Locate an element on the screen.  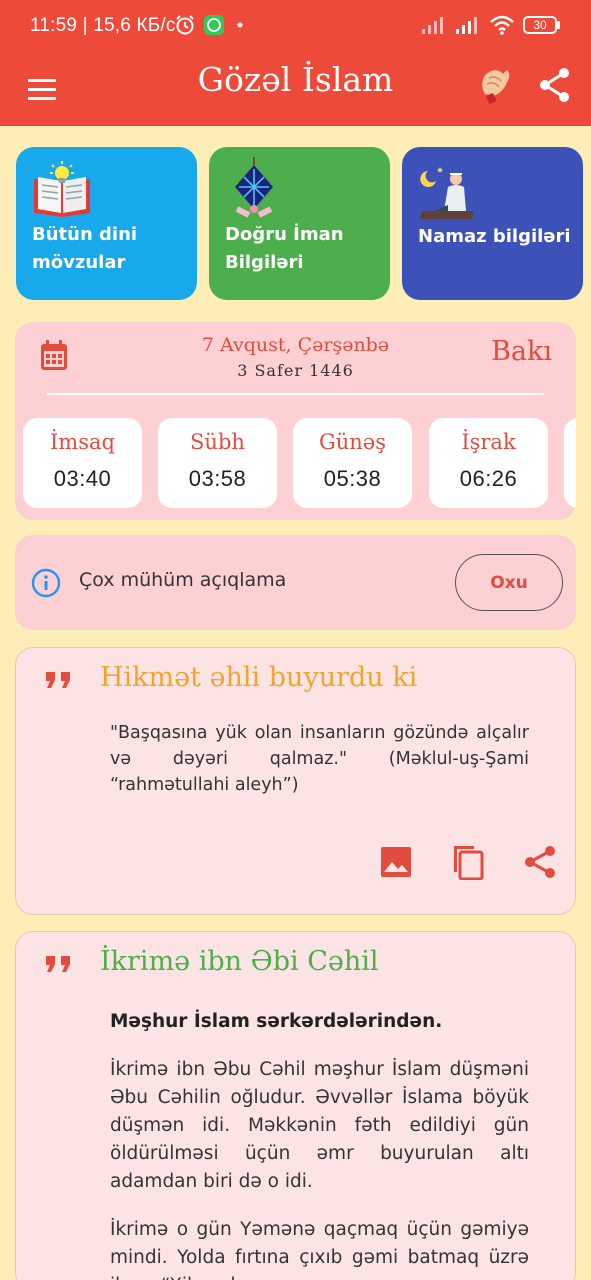
dua-hands-icon is located at coordinates (497, 85).